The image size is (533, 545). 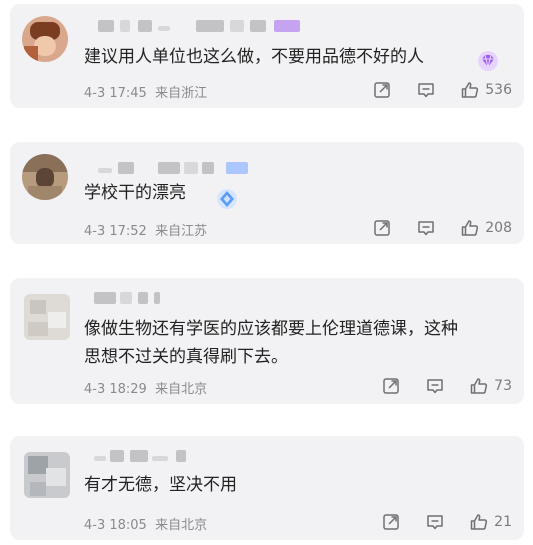 I want to click on comment-meta: 4-3 17:52 来自江苏, so click(x=145, y=229).